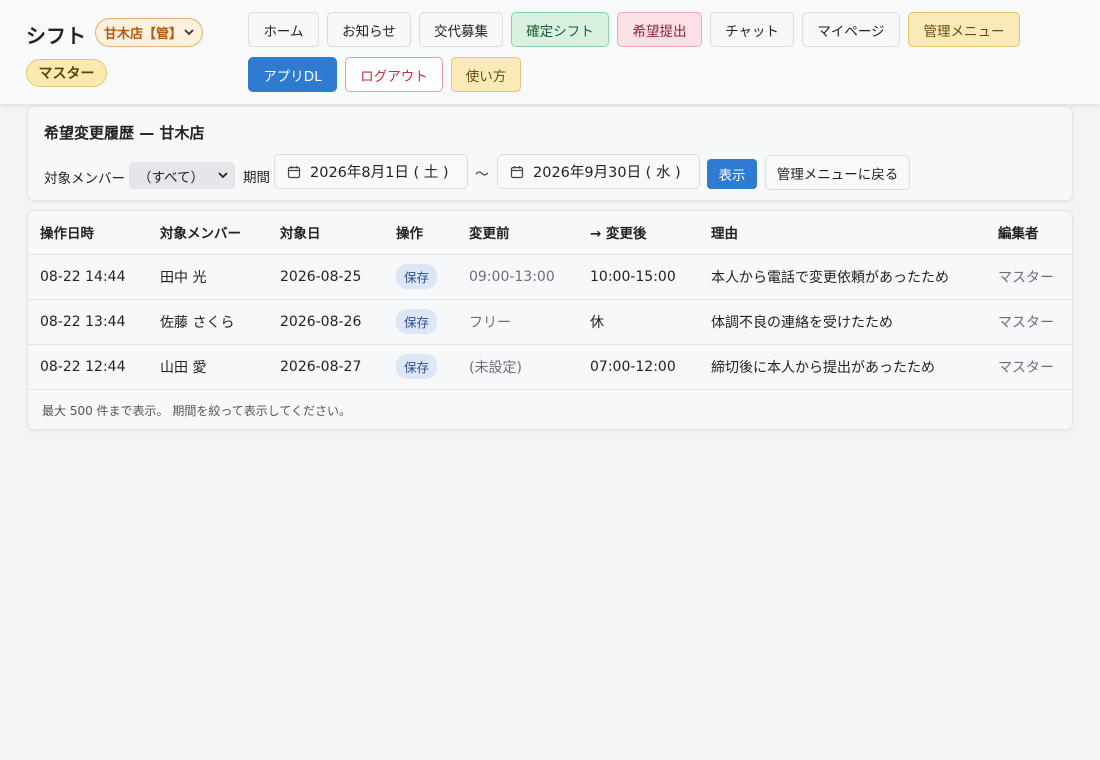  Describe the element at coordinates (486, 74) in the screenshot. I see `howto-button: 使い方` at that location.